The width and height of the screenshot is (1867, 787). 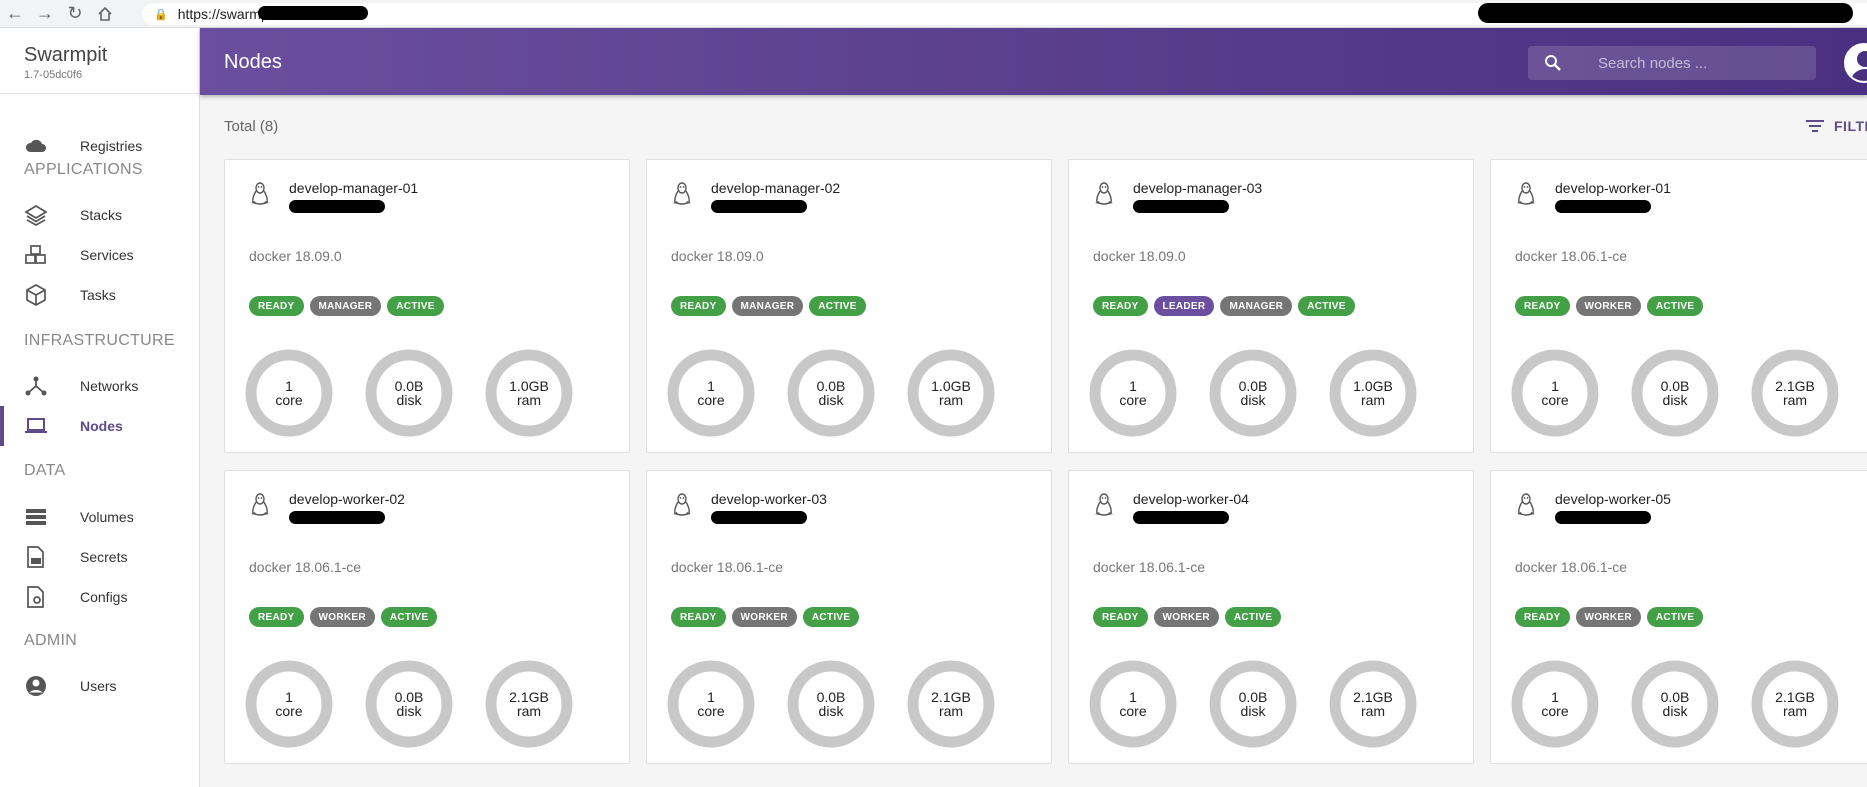 What do you see at coordinates (100, 597) in the screenshot?
I see `sidebar-item-configs: Configs` at bounding box center [100, 597].